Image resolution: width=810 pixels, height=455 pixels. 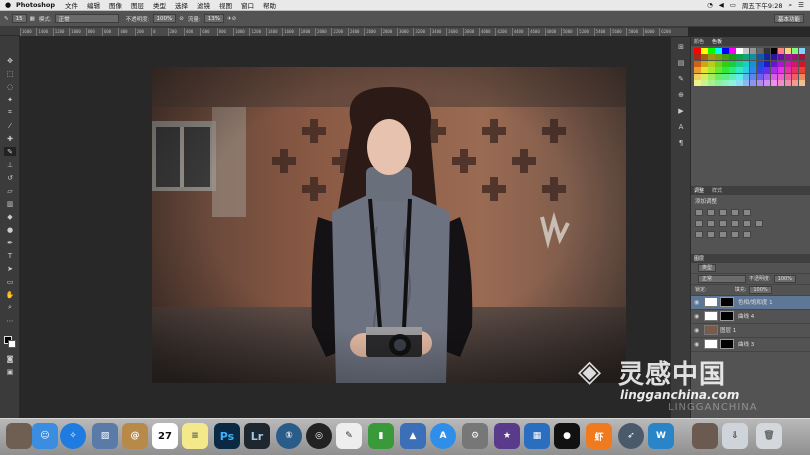 I want to click on safari-icon: ✧, so click(x=73, y=436).